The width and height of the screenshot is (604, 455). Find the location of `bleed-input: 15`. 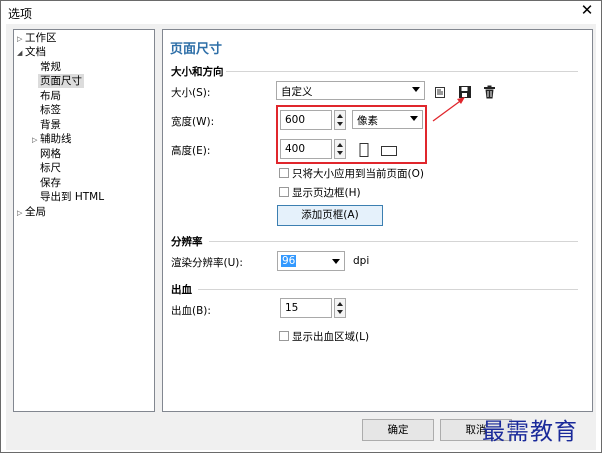

bleed-input: 15 is located at coordinates (306, 308).